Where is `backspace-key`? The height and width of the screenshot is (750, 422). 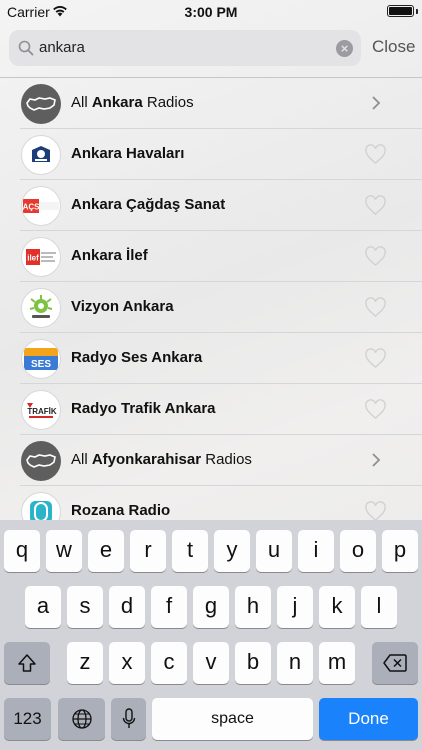
backspace-key is located at coordinates (395, 663).